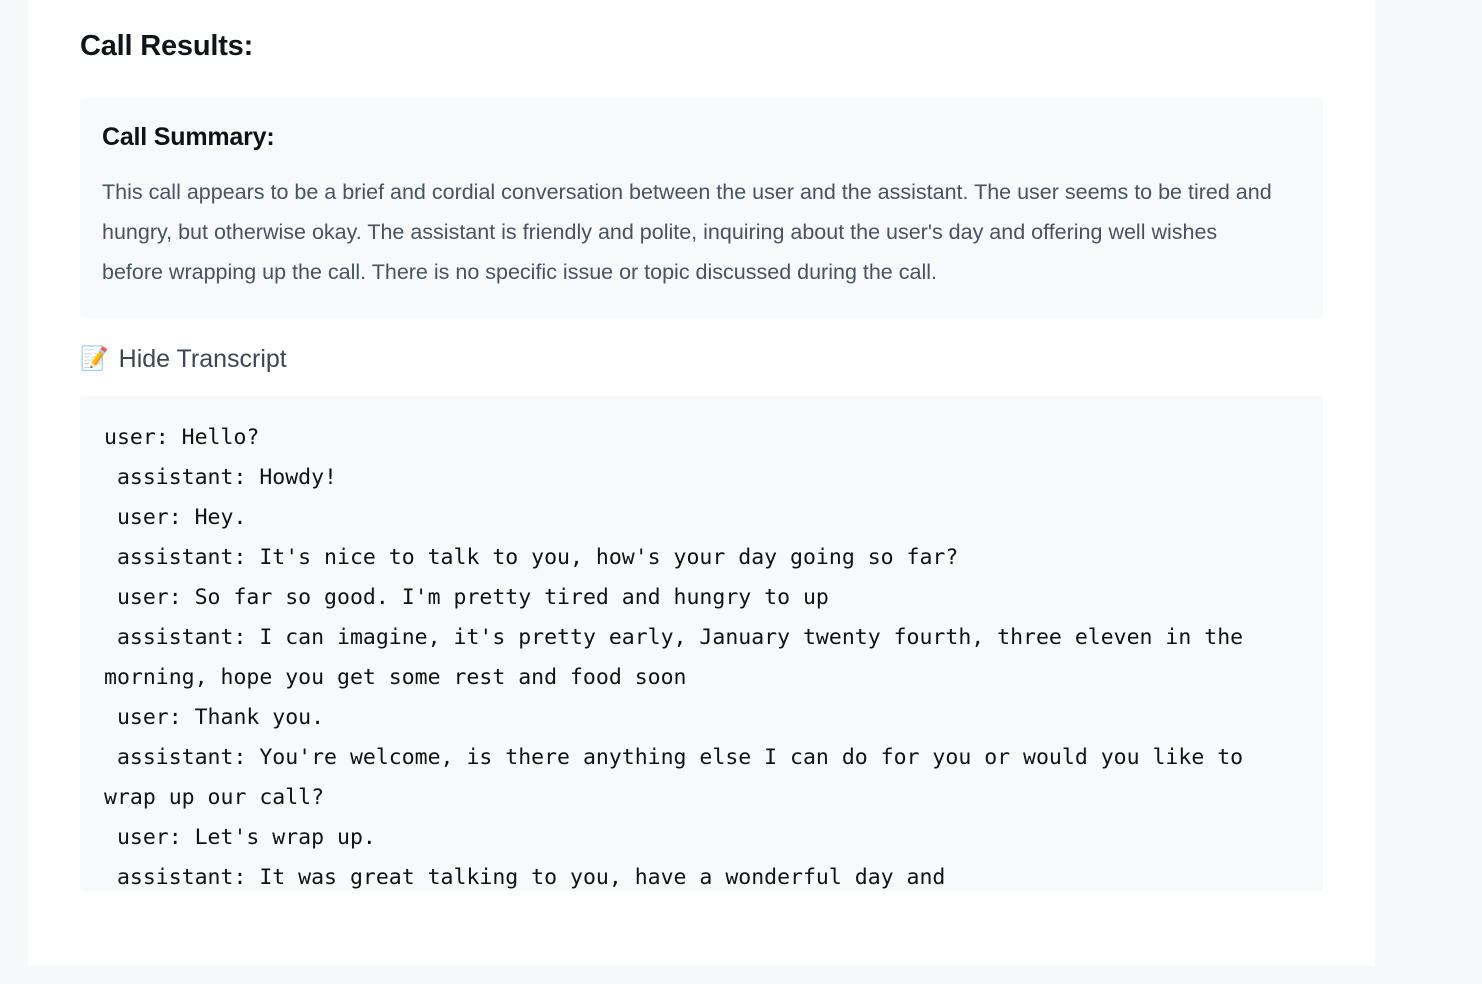 The height and width of the screenshot is (984, 1482). Describe the element at coordinates (188, 136) in the screenshot. I see `call-summary-heading: Call Summary:` at that location.